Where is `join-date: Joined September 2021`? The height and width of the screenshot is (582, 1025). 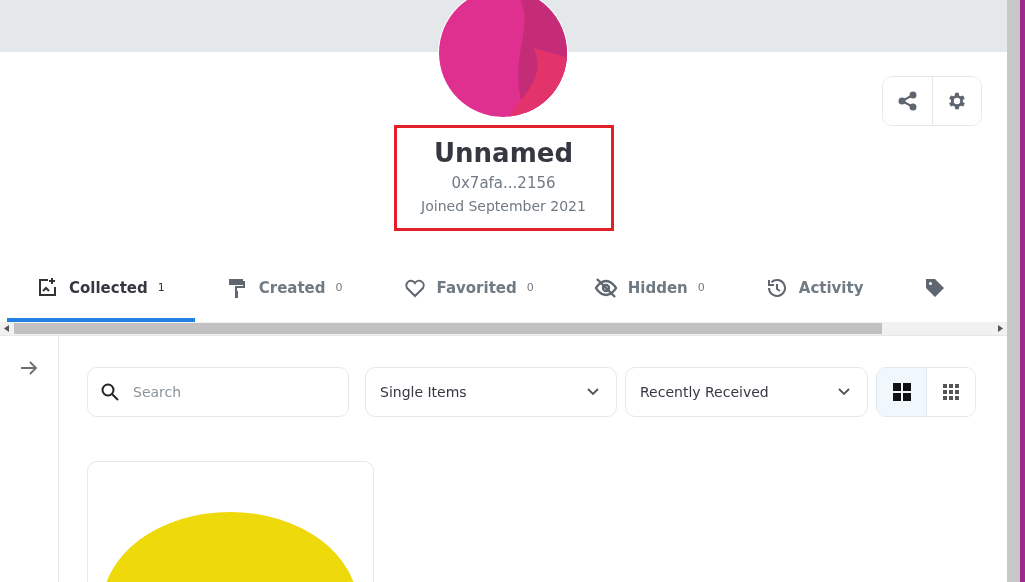 join-date: Joined September 2021 is located at coordinates (503, 206).